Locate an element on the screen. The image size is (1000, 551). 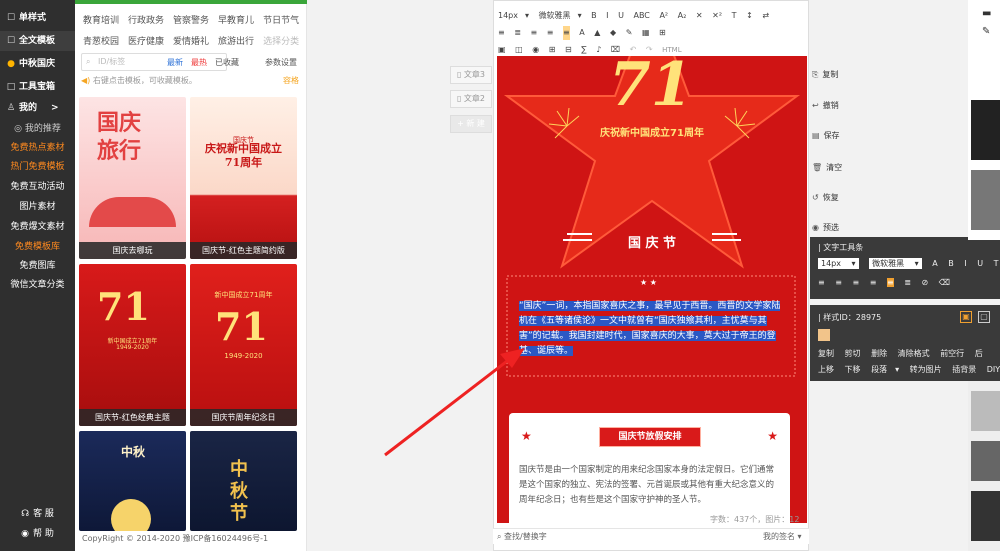
tab-settings: 参数设置 is located at coordinates (281, 62).